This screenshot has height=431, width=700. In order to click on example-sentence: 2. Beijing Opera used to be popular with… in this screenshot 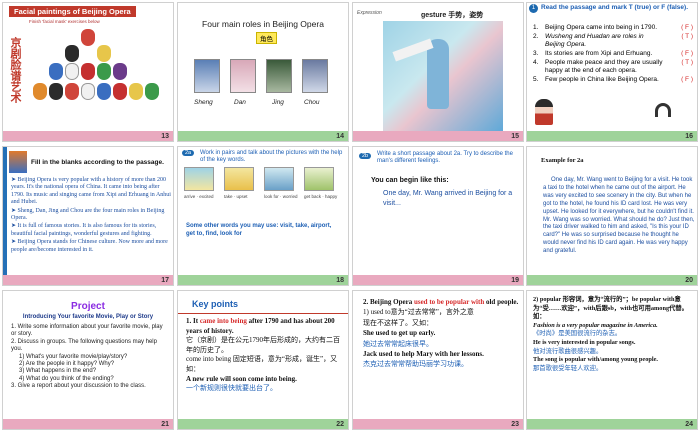, I will do `click(442, 302)`.